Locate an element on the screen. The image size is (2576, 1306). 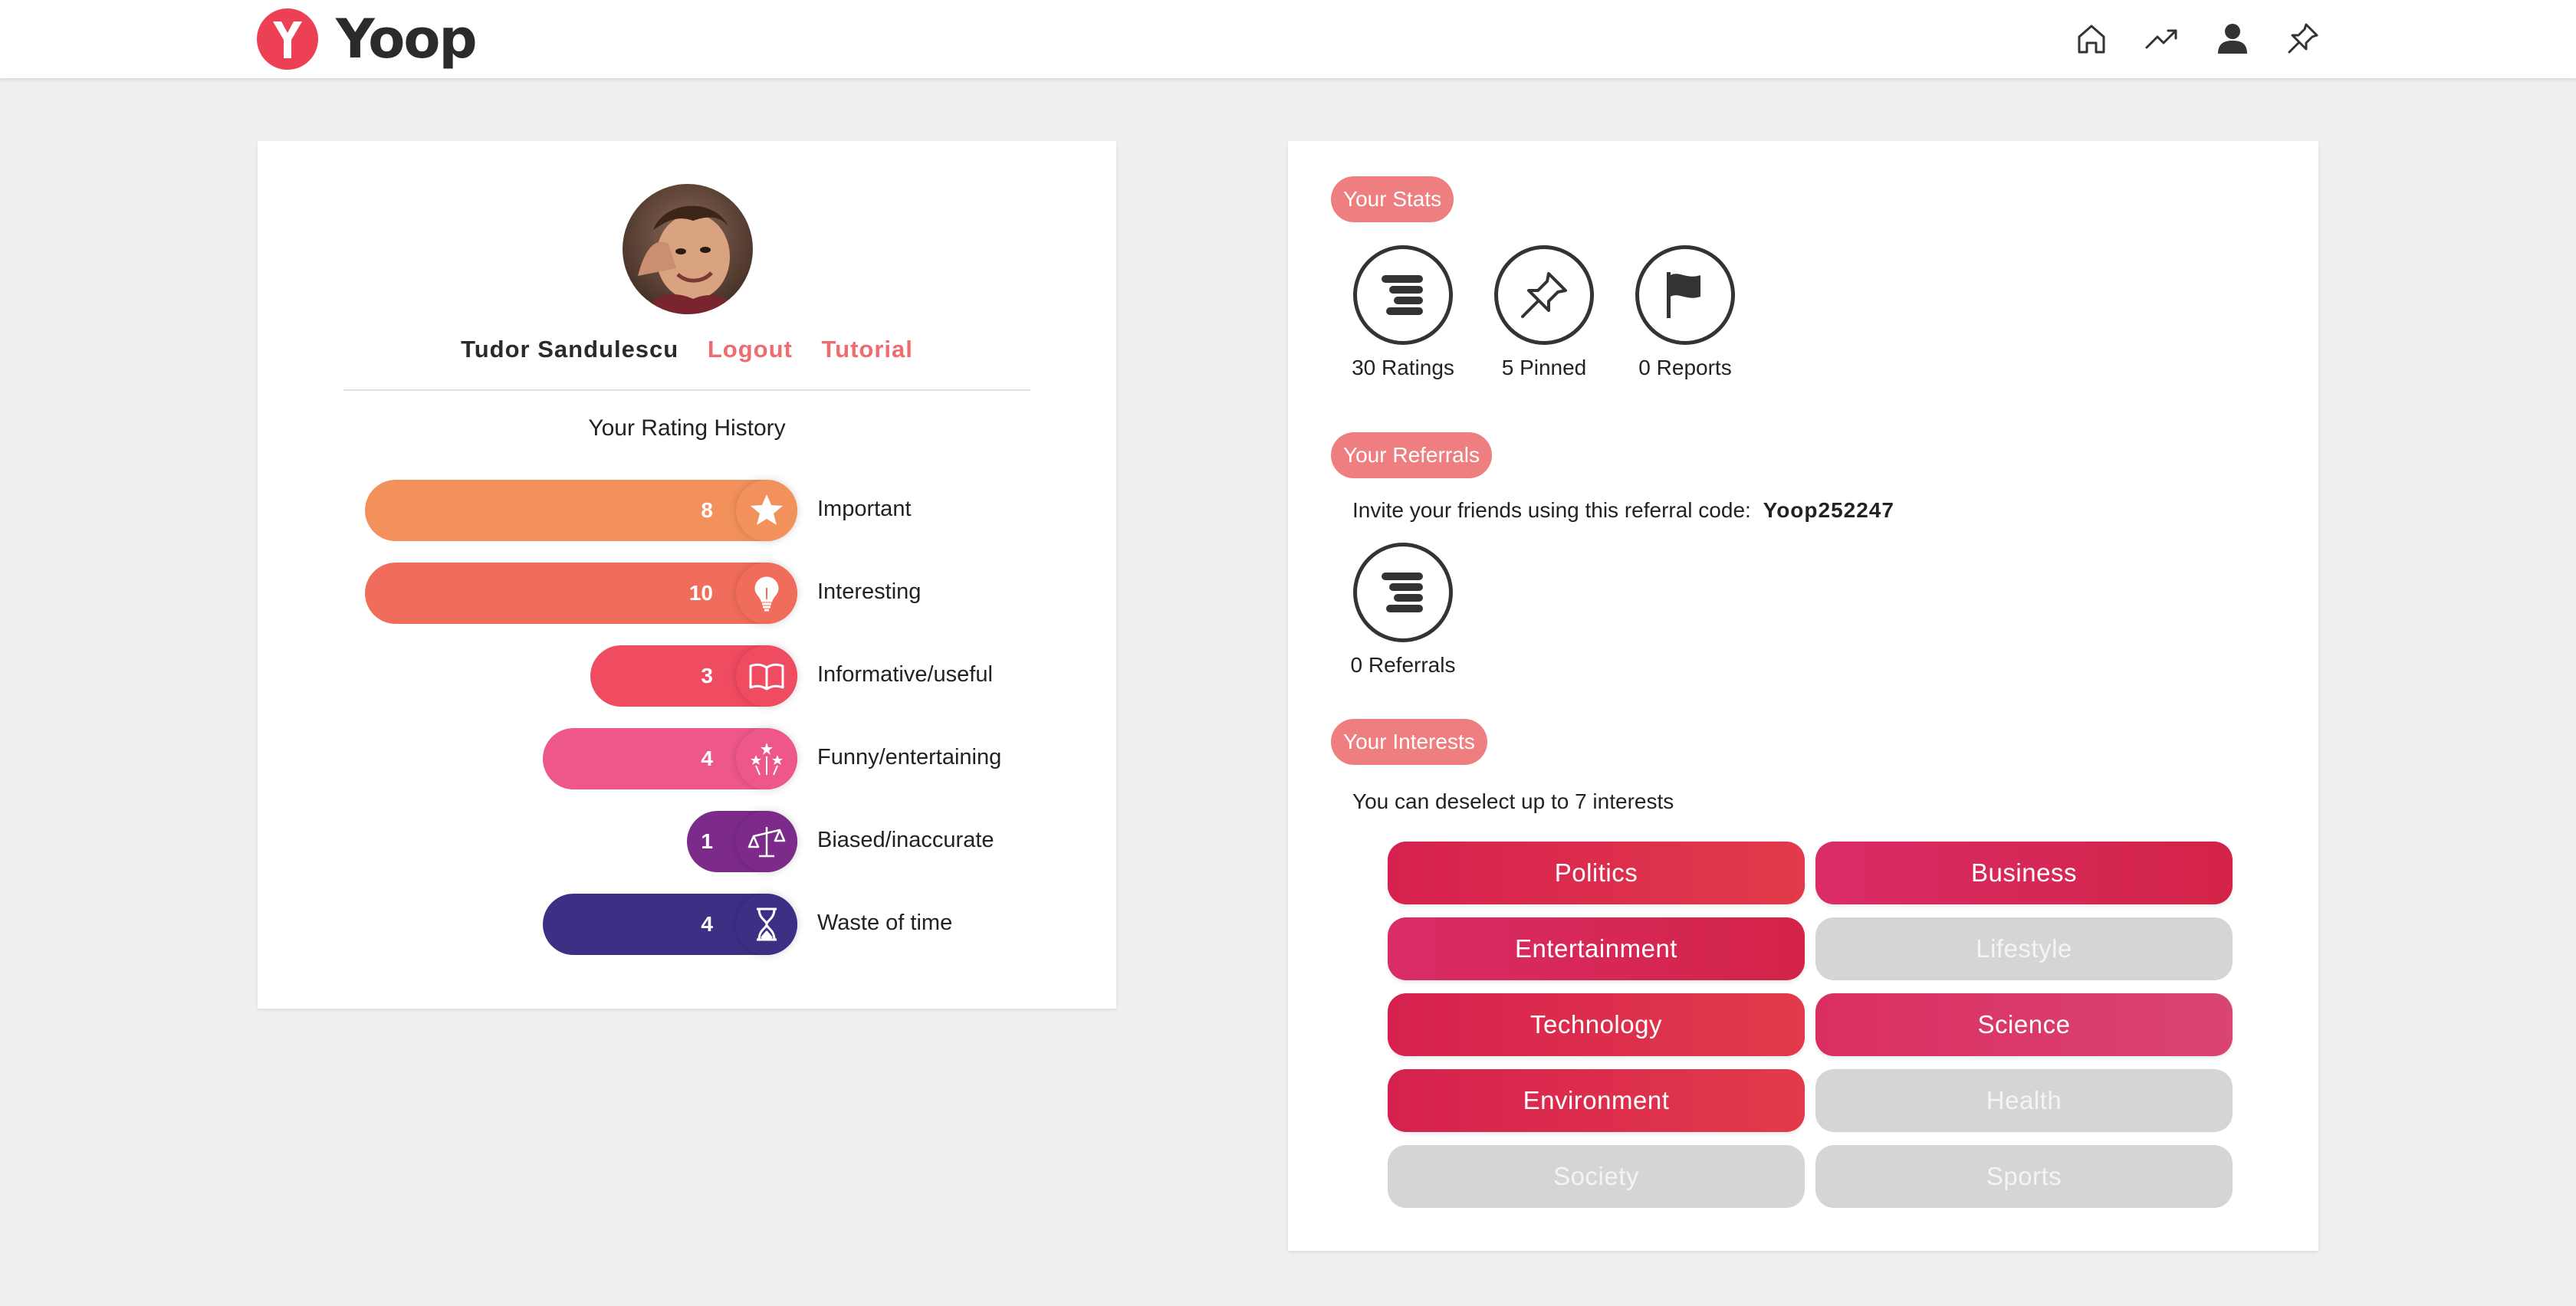
interest-politics: Politics is located at coordinates (1596, 873).